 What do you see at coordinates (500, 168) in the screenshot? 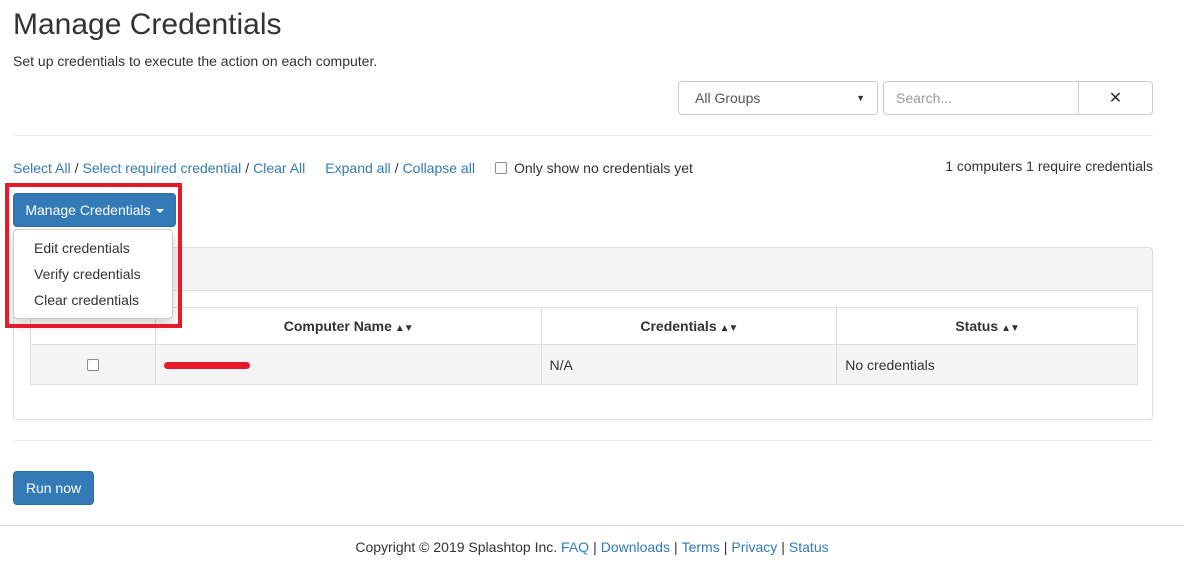
I see `only-show-no-credentials-checkbox` at bounding box center [500, 168].